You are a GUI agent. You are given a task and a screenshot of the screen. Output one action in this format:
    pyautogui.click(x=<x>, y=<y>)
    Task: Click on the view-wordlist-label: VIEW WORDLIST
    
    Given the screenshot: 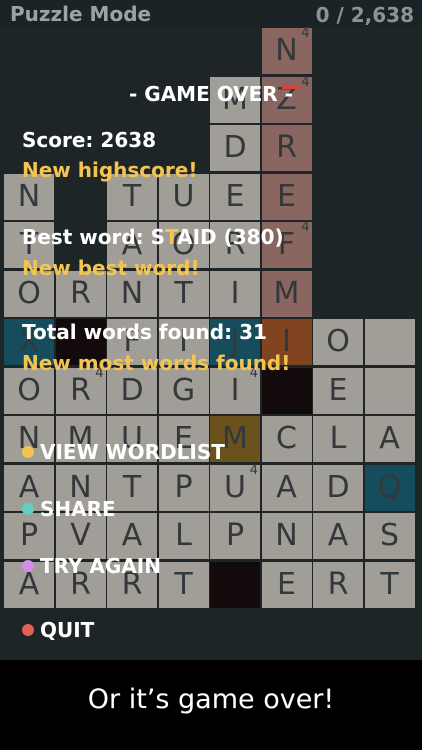 What is the action you would take?
    pyautogui.click(x=132, y=452)
    